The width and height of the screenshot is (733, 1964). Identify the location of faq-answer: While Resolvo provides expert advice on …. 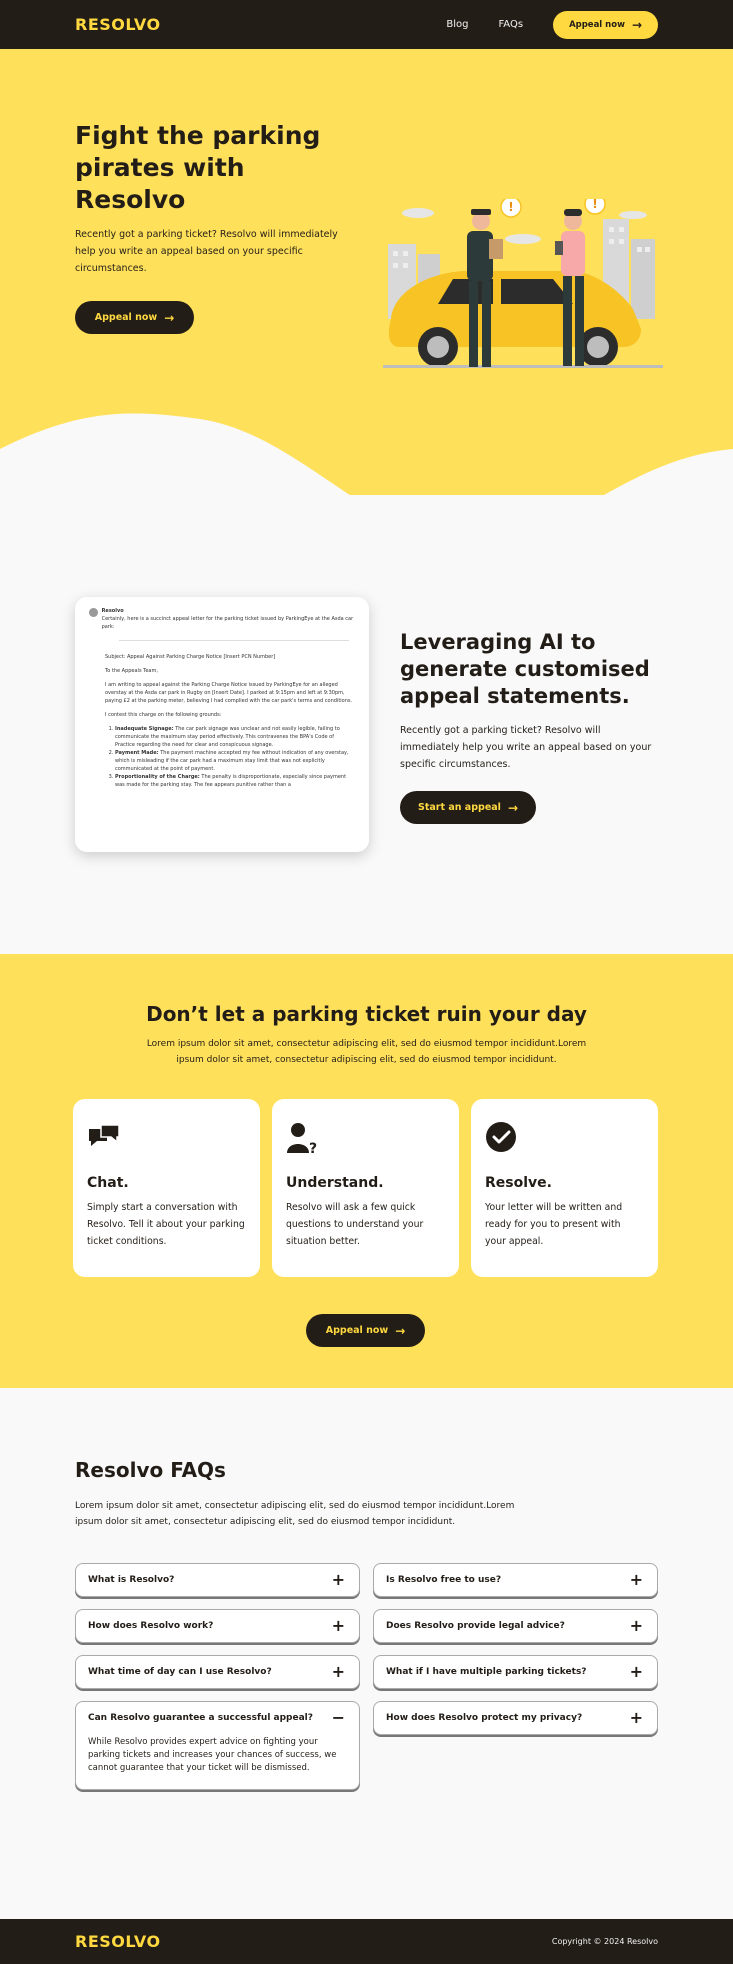
(212, 1755).